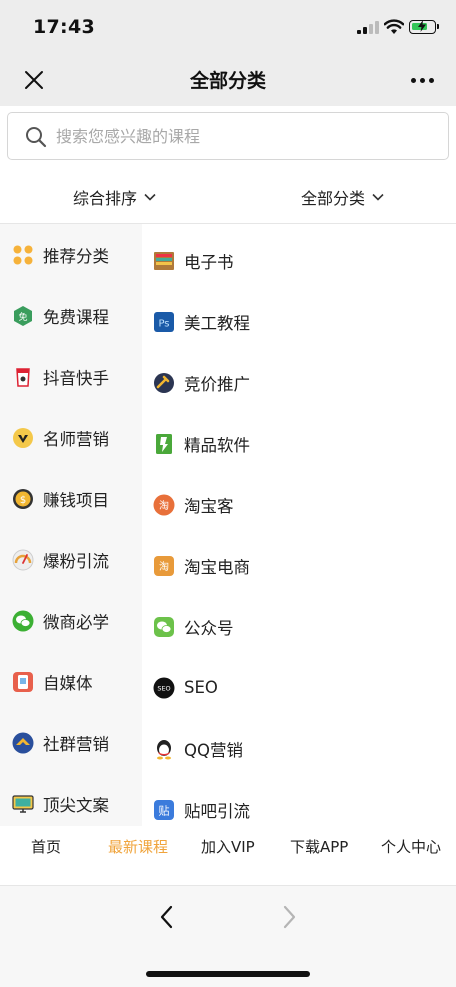 This screenshot has width=456, height=987. I want to click on search-input, so click(246, 136).